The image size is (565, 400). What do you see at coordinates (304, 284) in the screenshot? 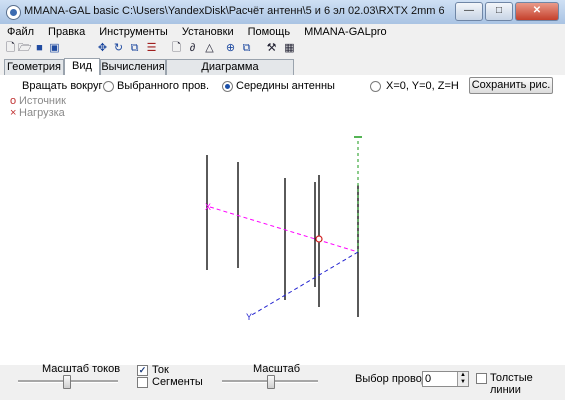
I see `y-axis` at bounding box center [304, 284].